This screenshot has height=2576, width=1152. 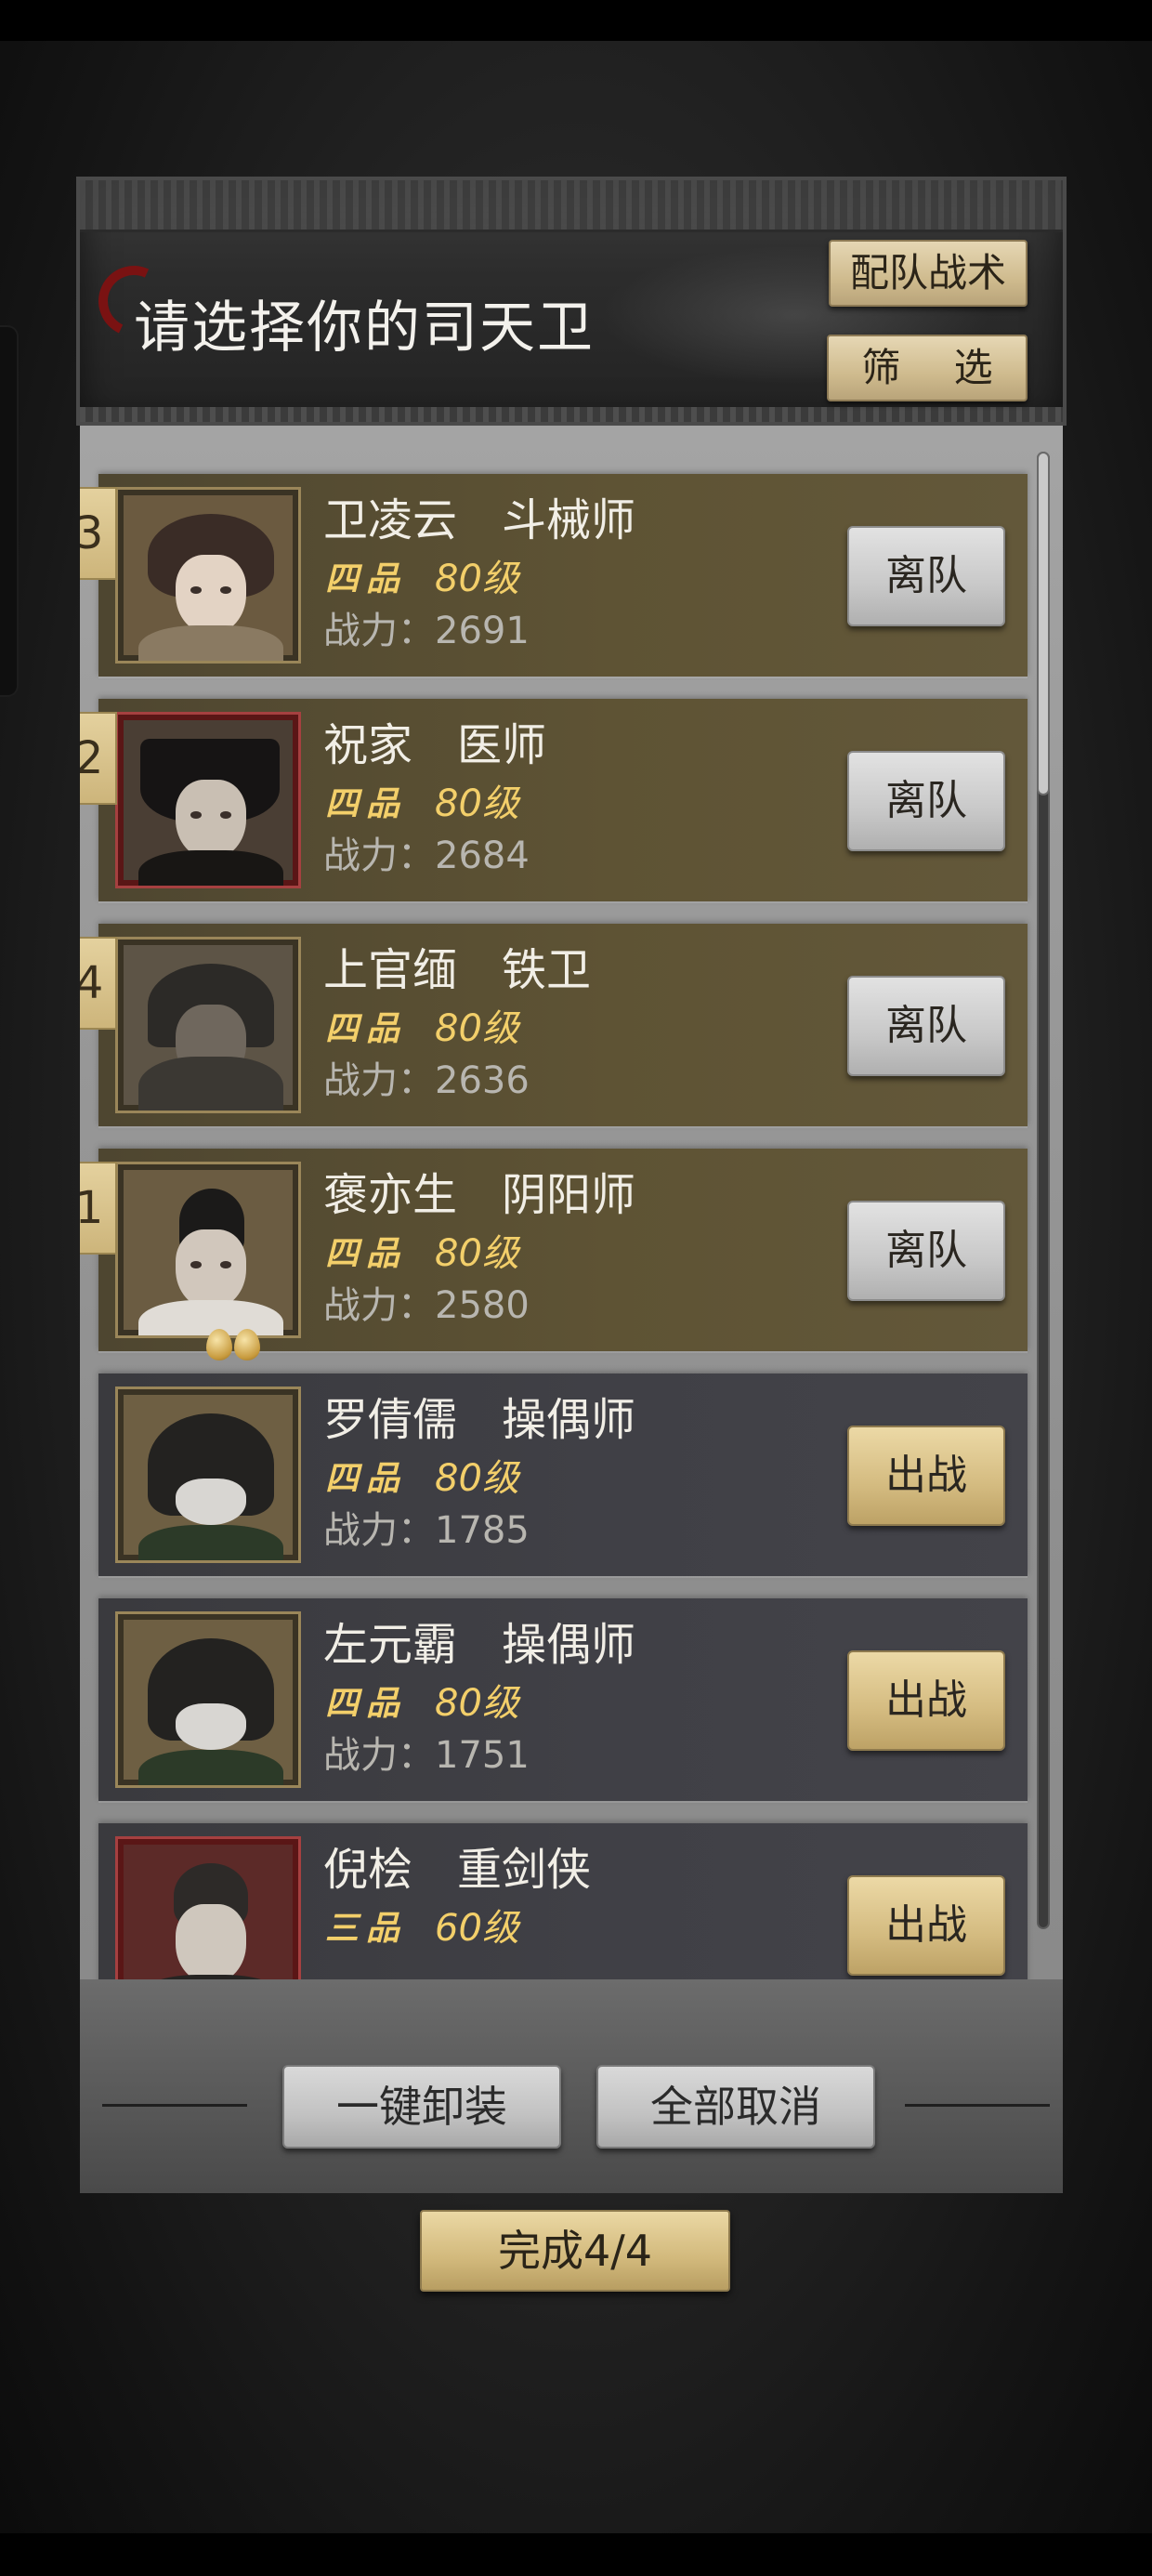 I want to click on navigation-bar, so click(x=576, y=2554).